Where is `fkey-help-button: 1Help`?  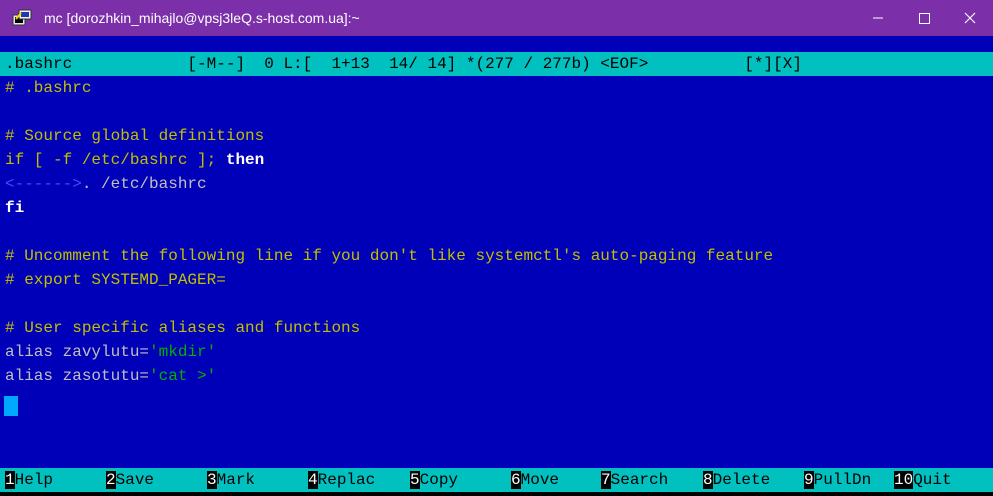
fkey-help-button: 1Help is located at coordinates (29, 480).